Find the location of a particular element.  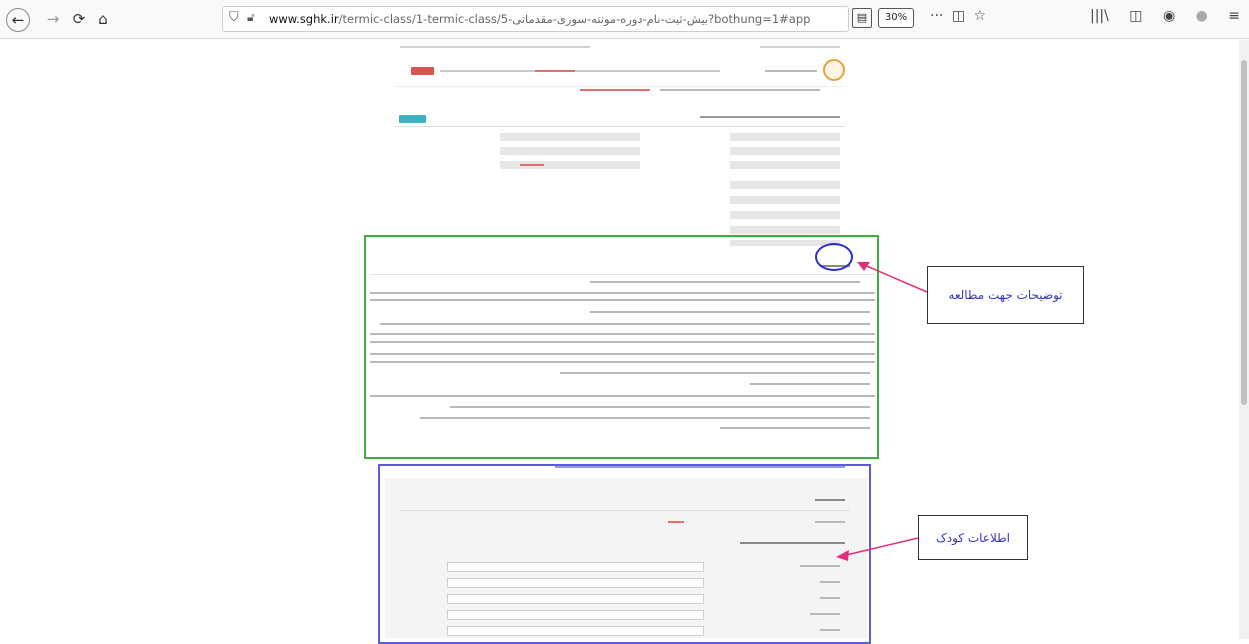

study-notes-callout: توضیحات جهت مطالعه is located at coordinates (1005, 295).